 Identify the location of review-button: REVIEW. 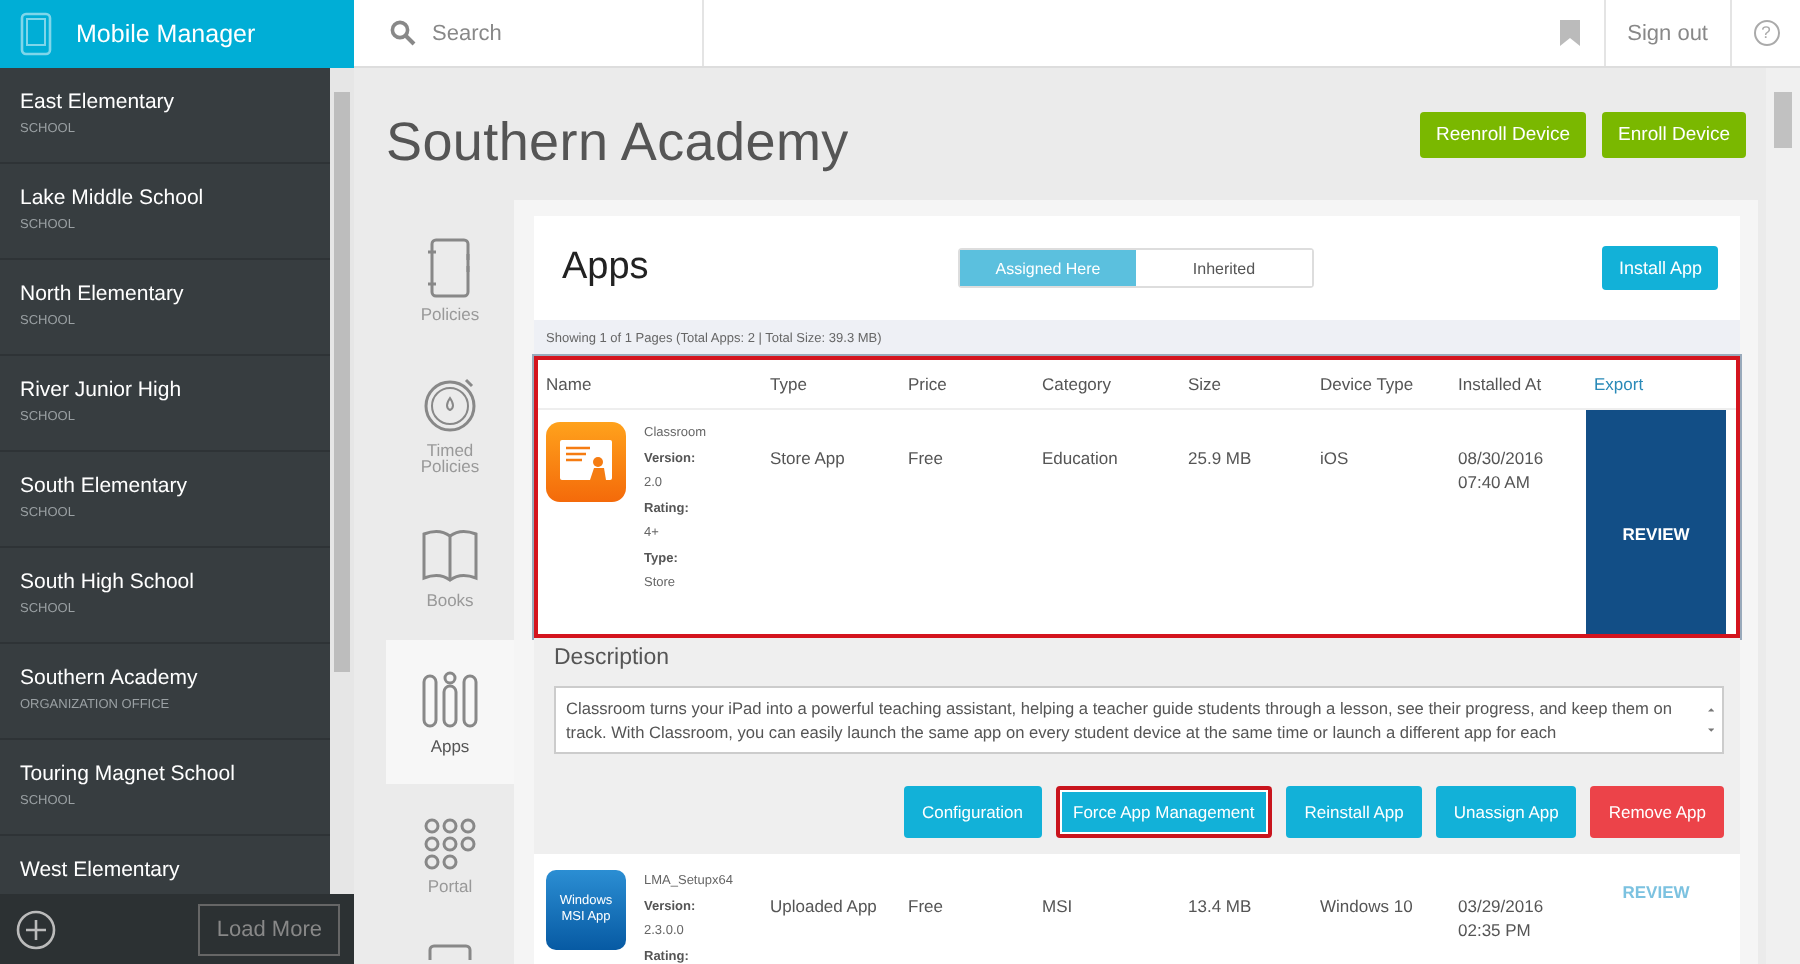
(1656, 522).